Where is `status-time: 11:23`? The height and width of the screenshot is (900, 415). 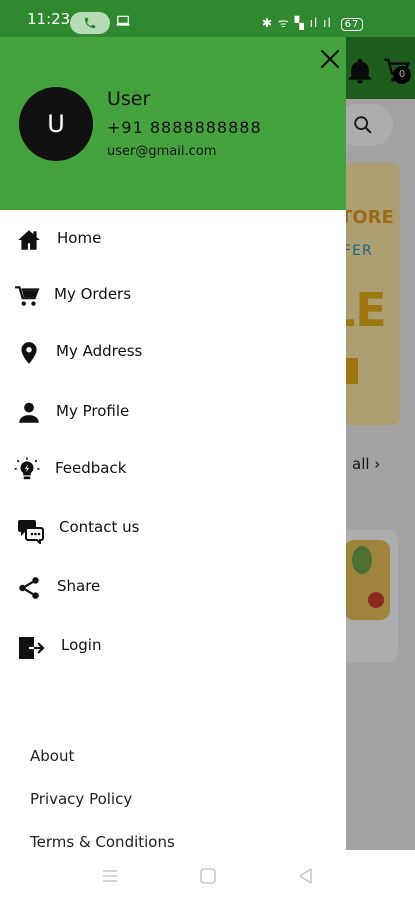
status-time: 11:23 is located at coordinates (49, 19).